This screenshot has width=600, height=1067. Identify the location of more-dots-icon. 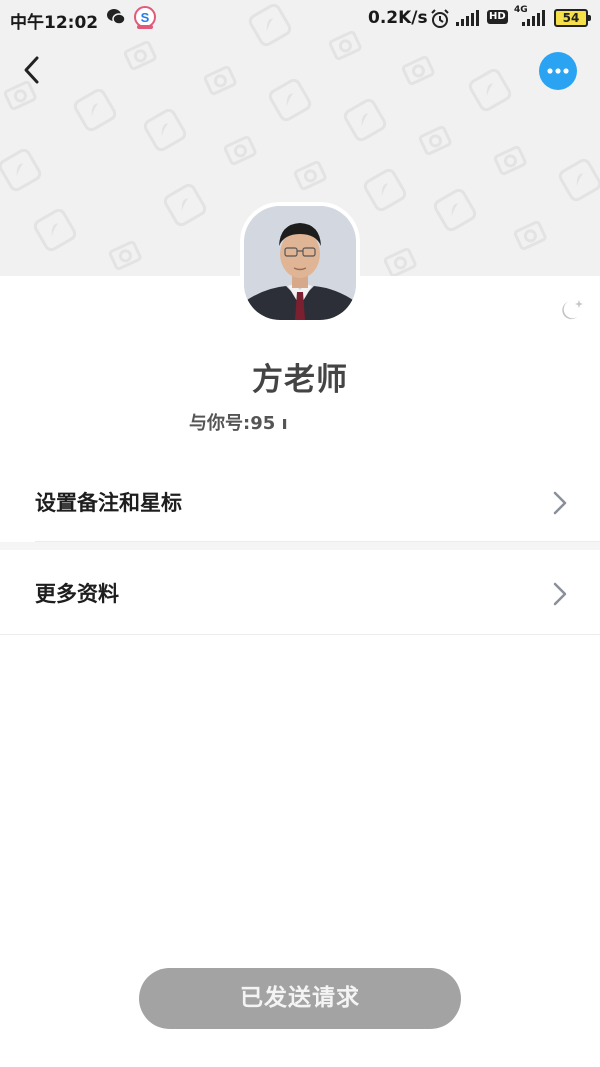
(558, 71).